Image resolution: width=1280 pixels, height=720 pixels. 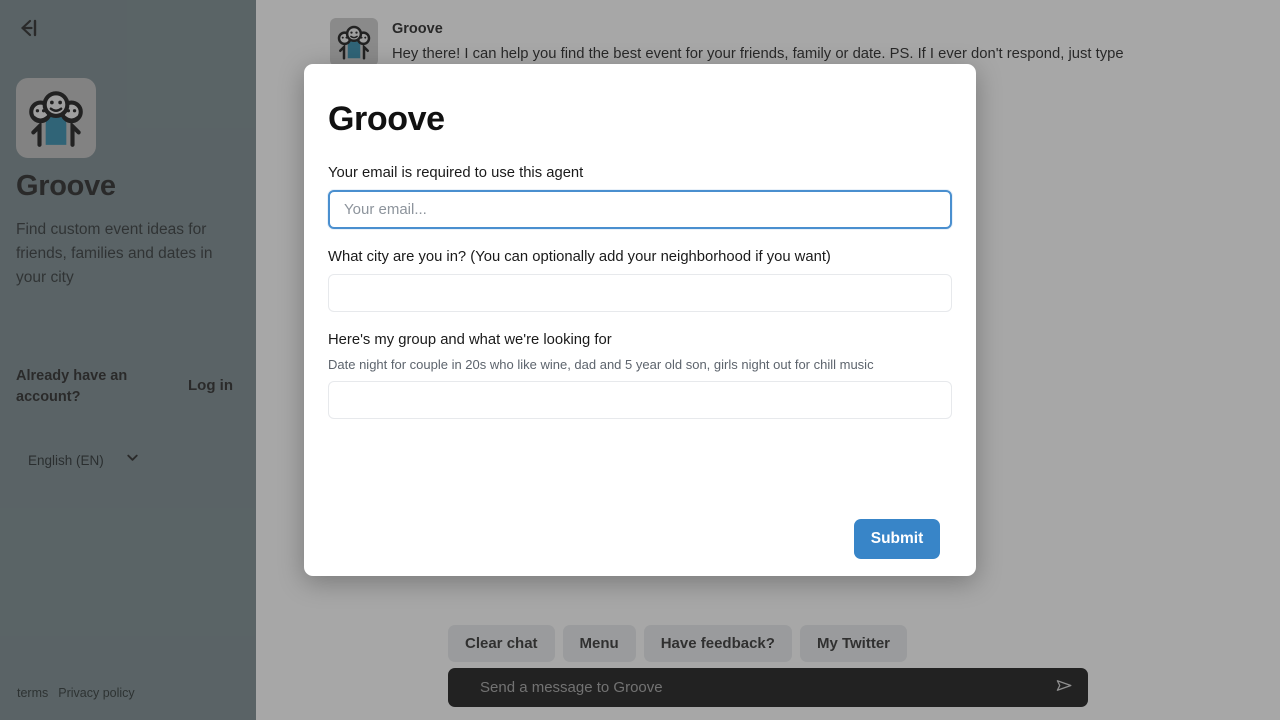 I want to click on city-field, so click(x=640, y=293).